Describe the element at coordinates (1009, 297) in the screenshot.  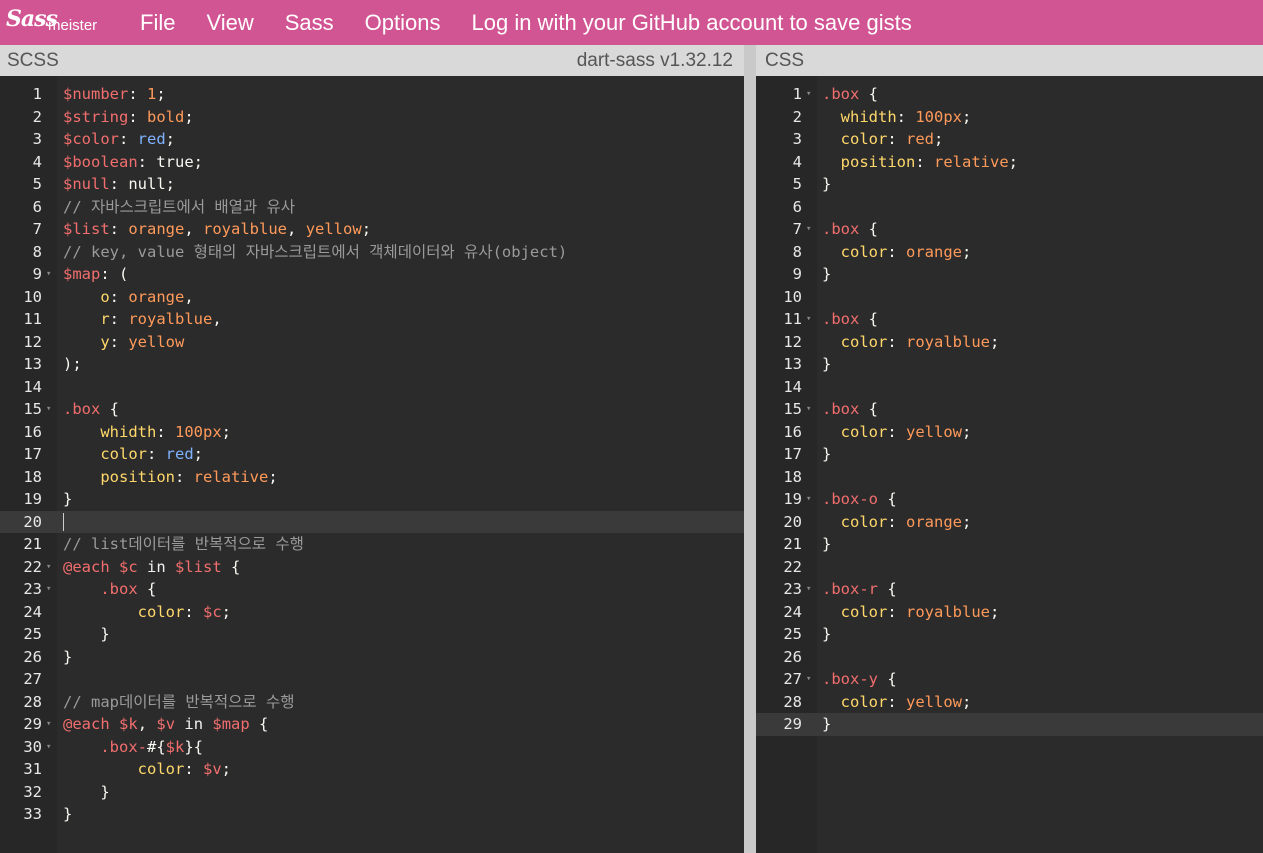
I see `code-line: 10` at that location.